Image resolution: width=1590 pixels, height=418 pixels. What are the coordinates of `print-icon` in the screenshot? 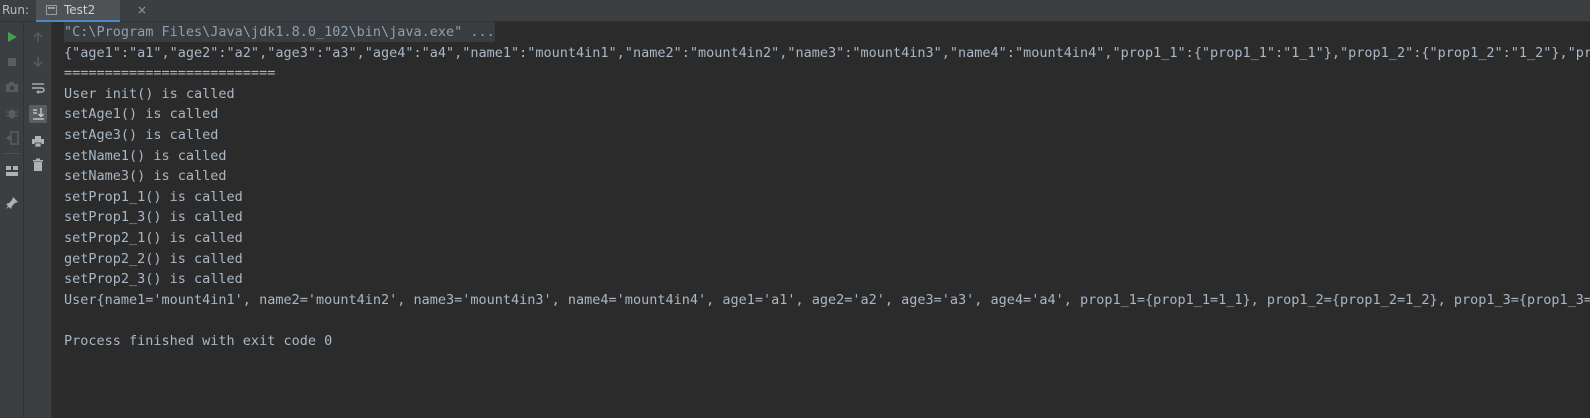 It's located at (38, 141).